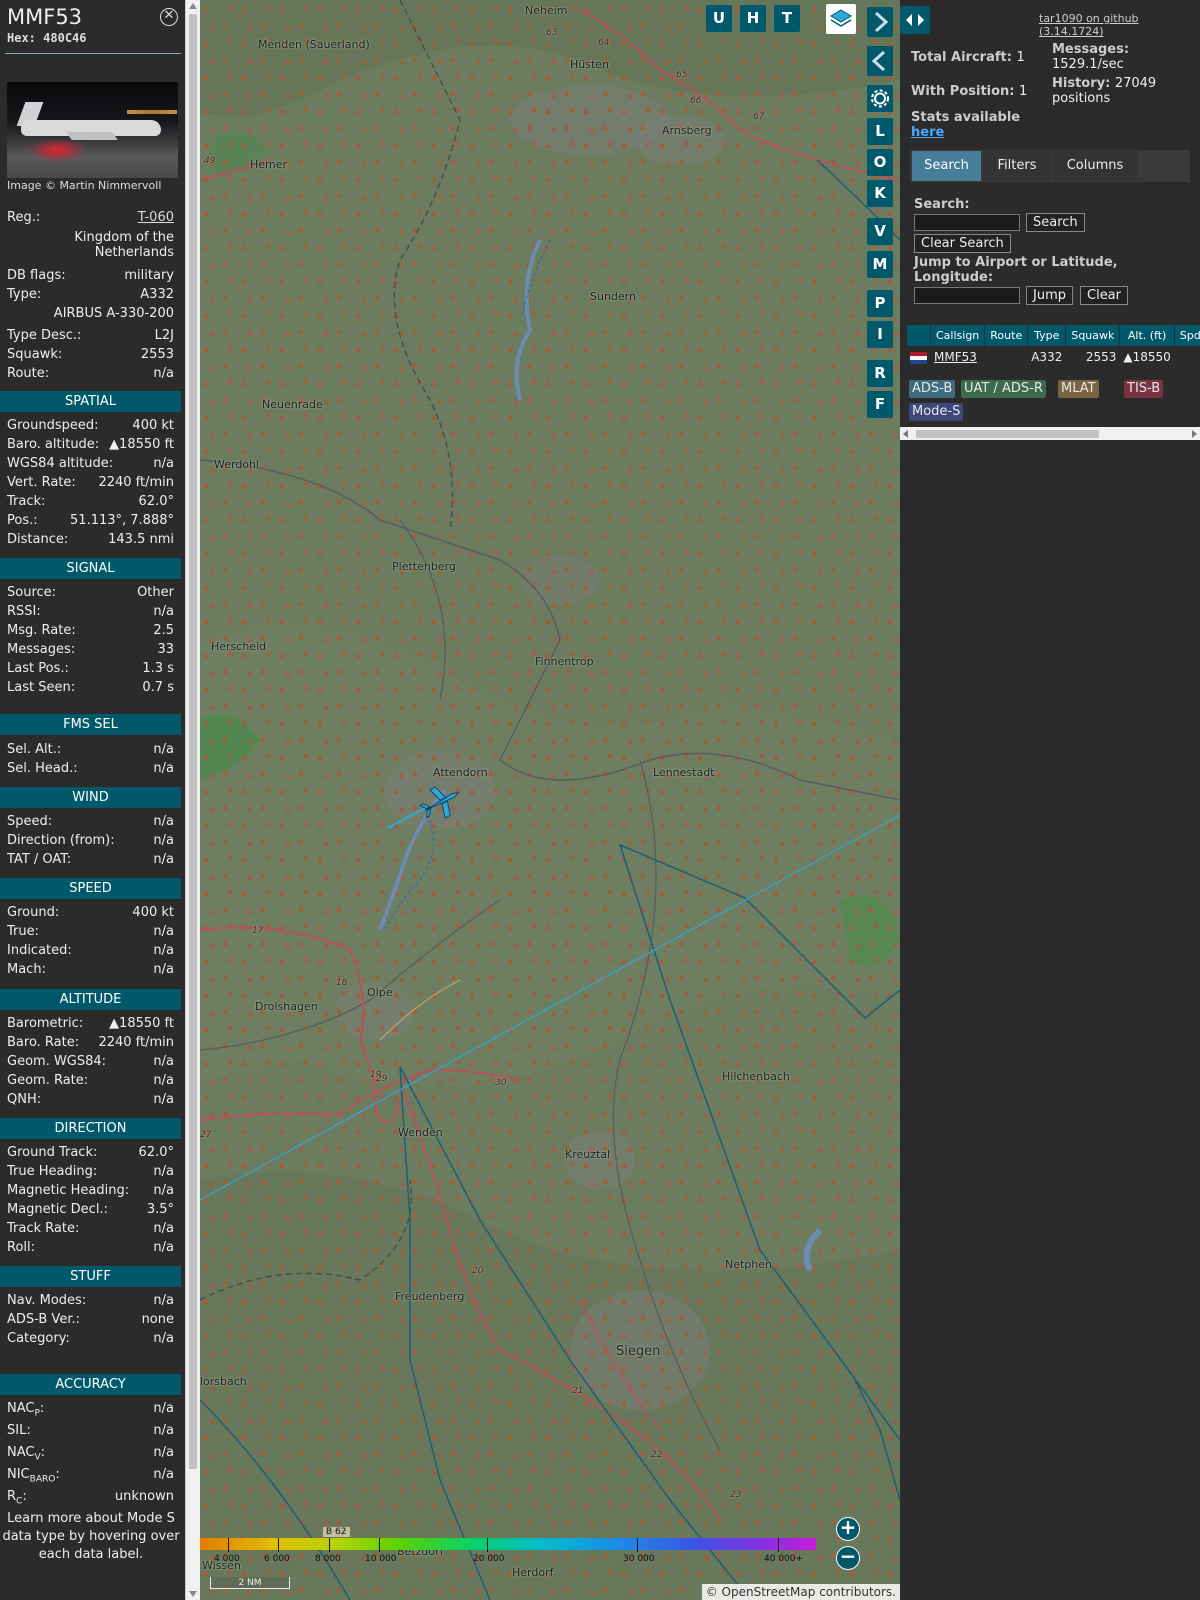 This screenshot has width=1200, height=1600. I want to click on altitude-label: Geom. Rate:, so click(47, 1080).